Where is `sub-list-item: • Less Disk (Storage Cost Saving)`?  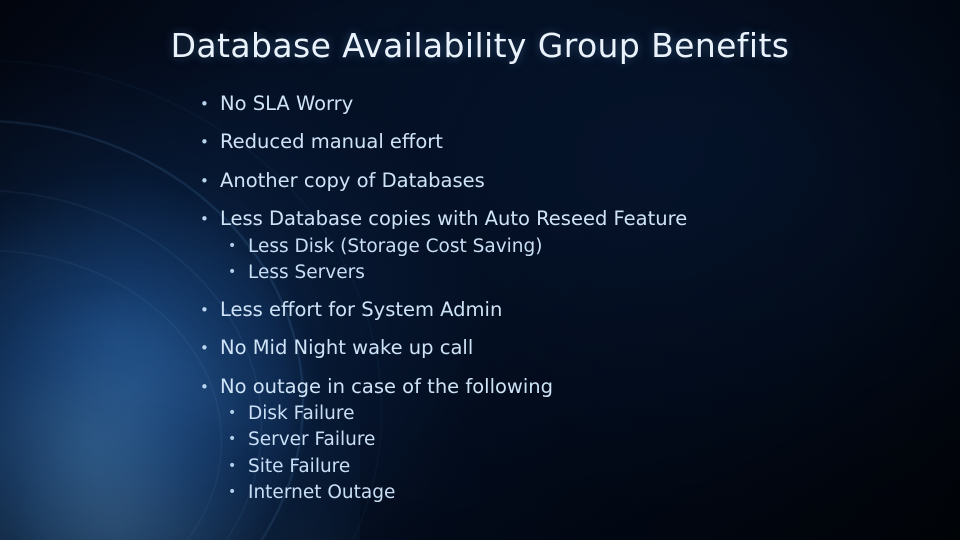 sub-list-item: • Less Disk (Storage Cost Saving) is located at coordinates (558, 246).